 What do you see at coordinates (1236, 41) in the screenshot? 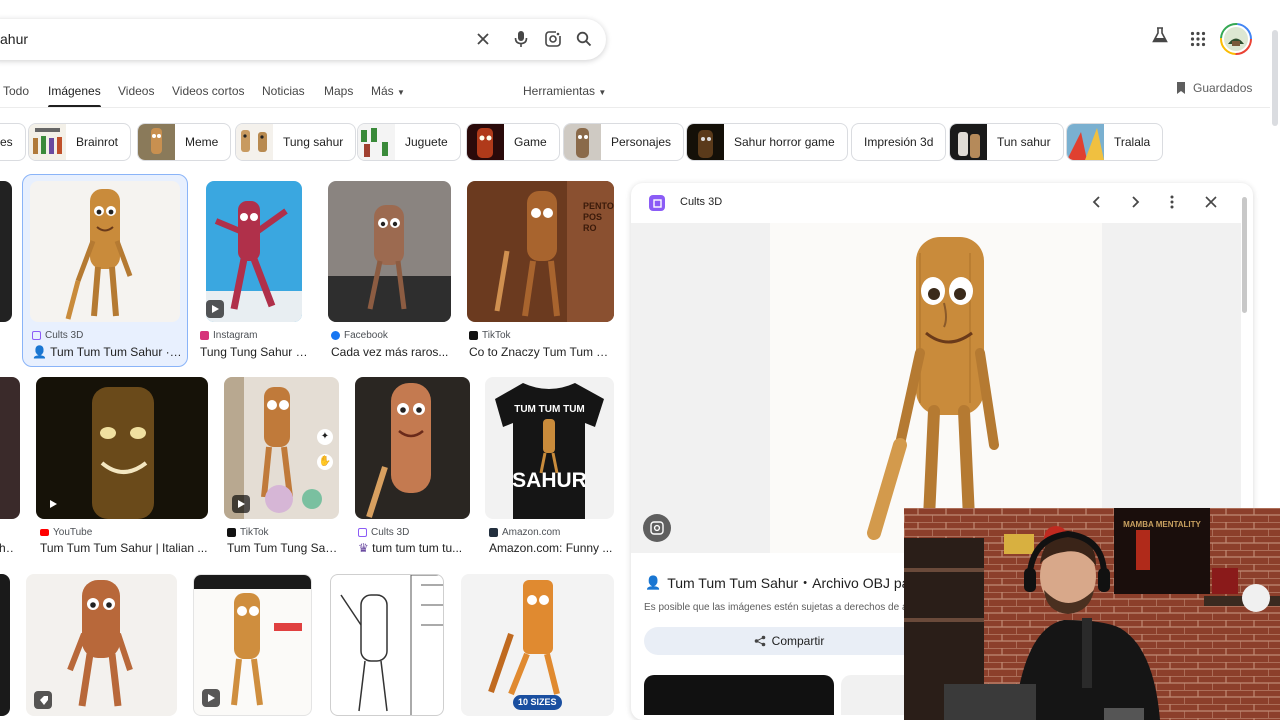
I see `avatar` at bounding box center [1236, 41].